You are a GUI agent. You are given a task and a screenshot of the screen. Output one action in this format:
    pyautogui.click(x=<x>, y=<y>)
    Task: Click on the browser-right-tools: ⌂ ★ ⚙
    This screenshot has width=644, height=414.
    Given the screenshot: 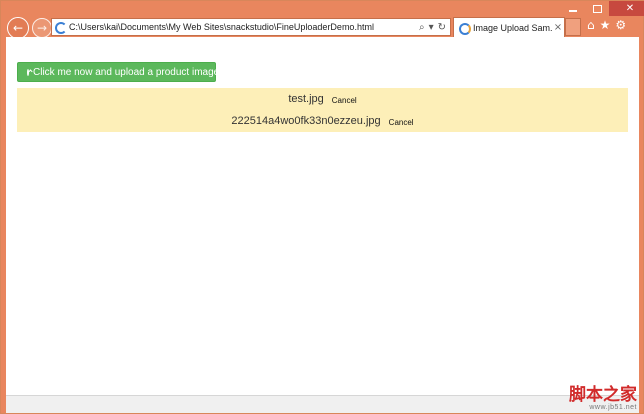 What is the action you would take?
    pyautogui.click(x=606, y=25)
    